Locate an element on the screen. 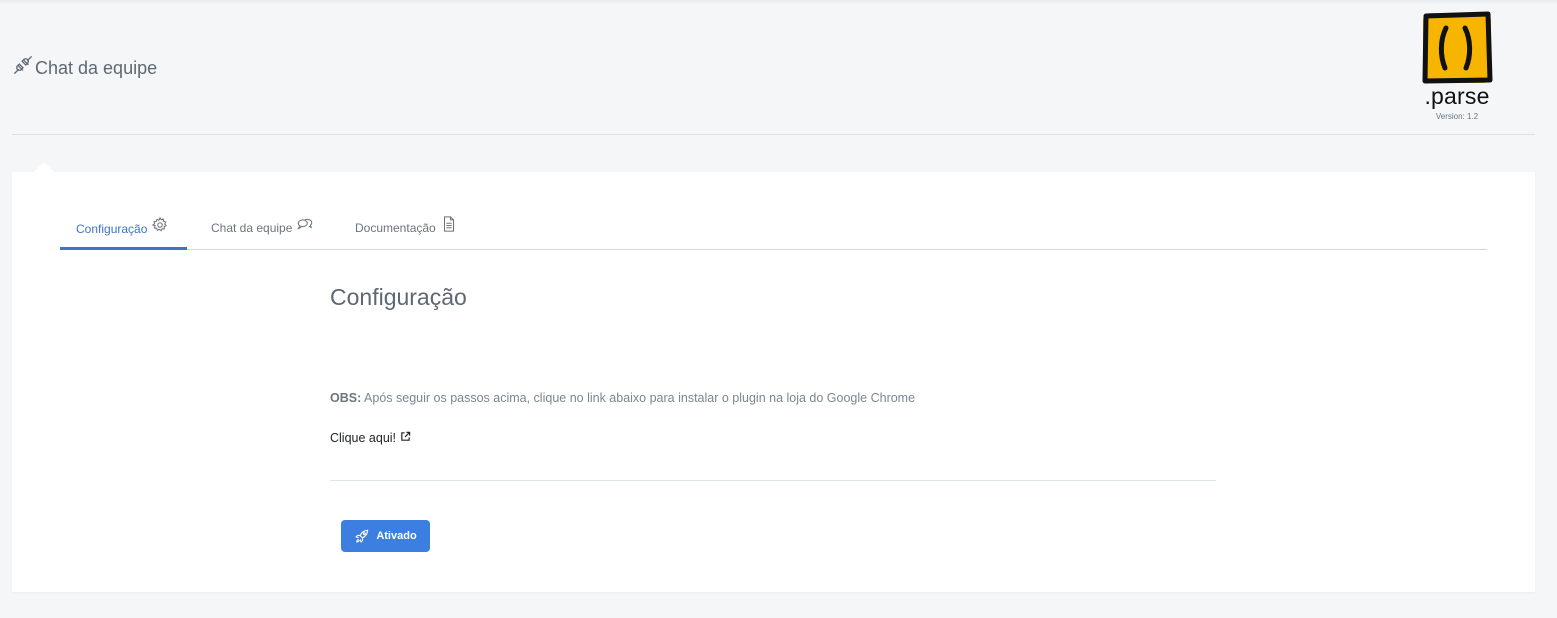 The image size is (1557, 618). external-link-icon is located at coordinates (406, 436).